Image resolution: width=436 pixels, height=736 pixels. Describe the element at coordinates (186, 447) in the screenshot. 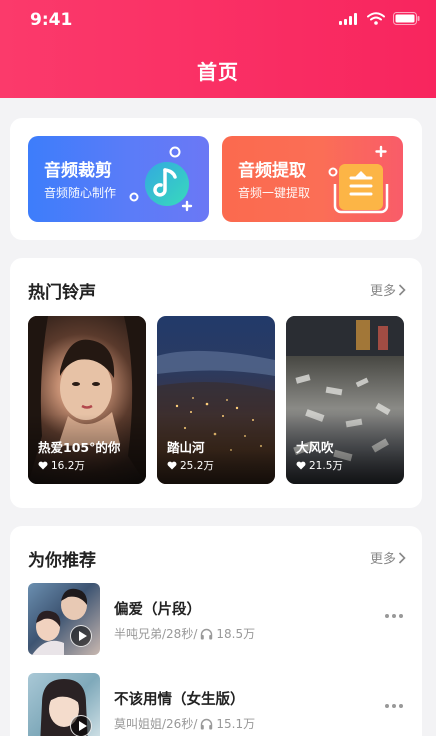

I see `ringtone-name: 踏山河` at that location.